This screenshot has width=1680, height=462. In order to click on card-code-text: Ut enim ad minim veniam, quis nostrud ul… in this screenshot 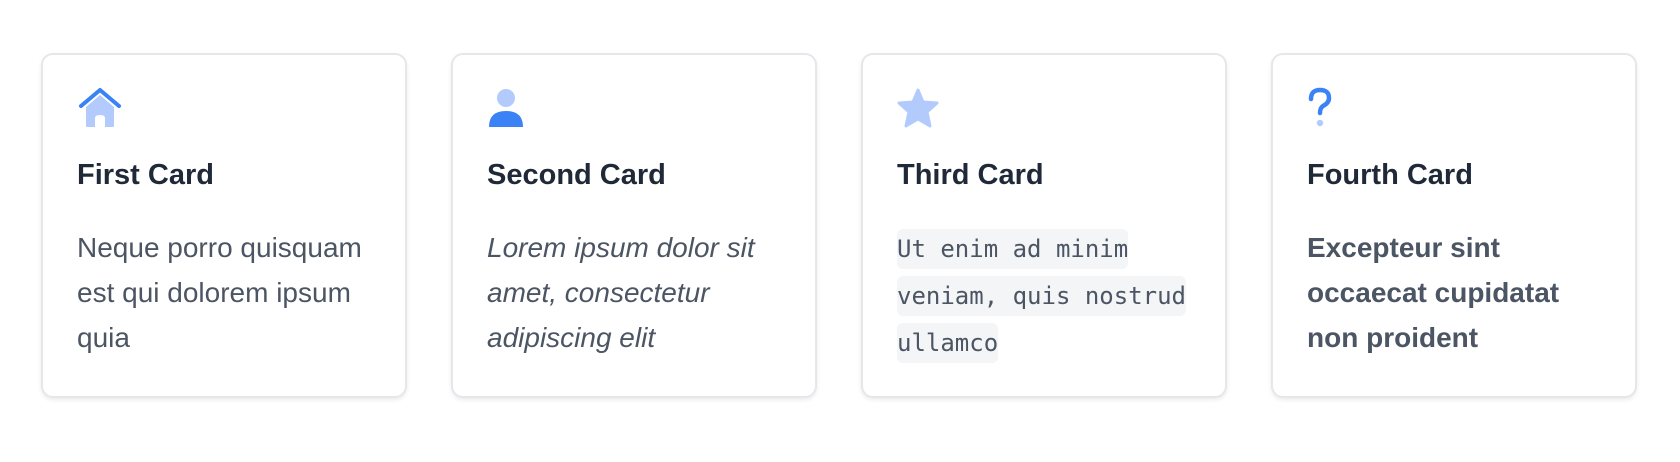, I will do `click(1041, 296)`.